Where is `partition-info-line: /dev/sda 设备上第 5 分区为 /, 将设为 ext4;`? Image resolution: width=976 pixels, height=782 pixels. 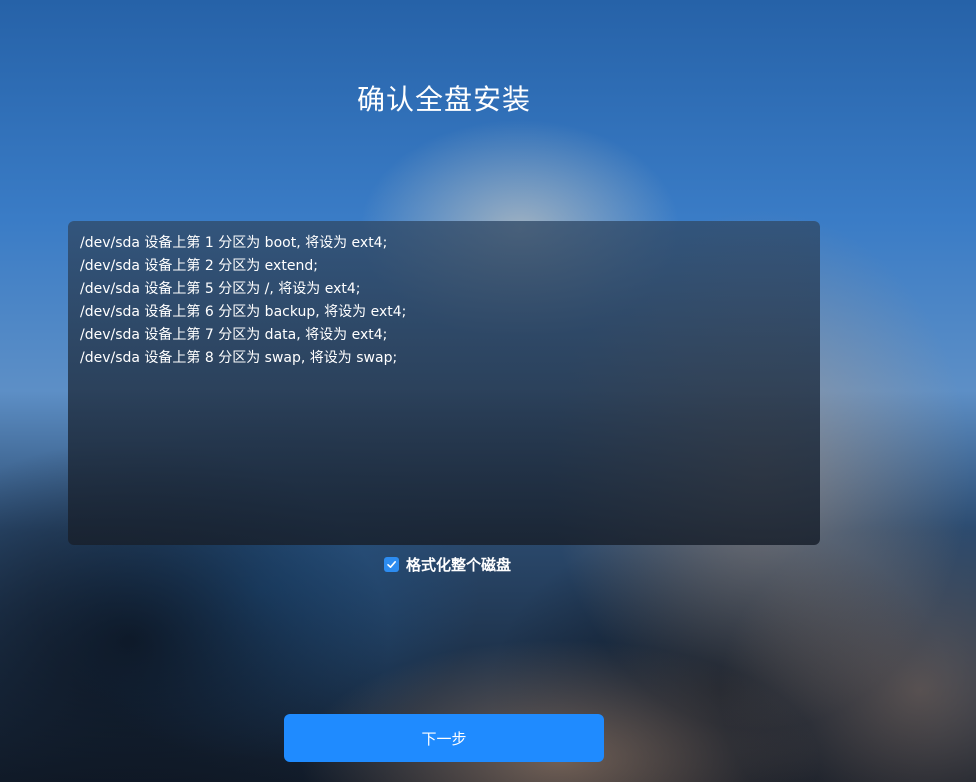 partition-info-line: /dev/sda 设备上第 5 分区为 /, 将设为 ext4; is located at coordinates (220, 289).